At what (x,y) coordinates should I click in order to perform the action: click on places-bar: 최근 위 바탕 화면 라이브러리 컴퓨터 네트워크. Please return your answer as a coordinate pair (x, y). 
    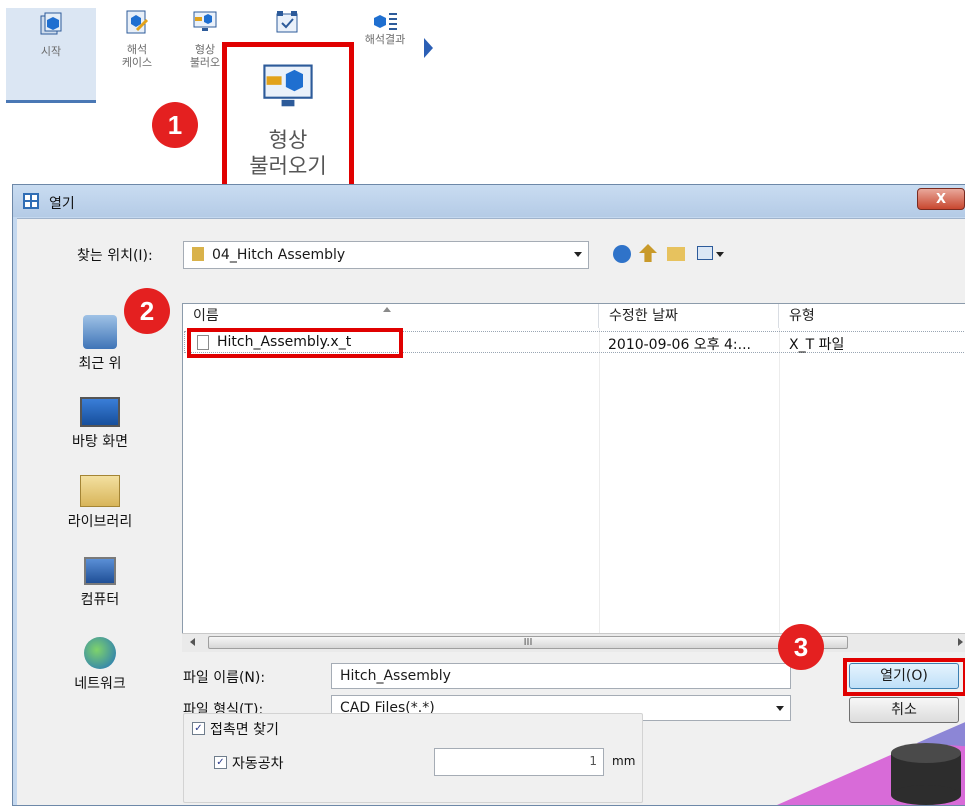
    Looking at the image, I should click on (100, 505).